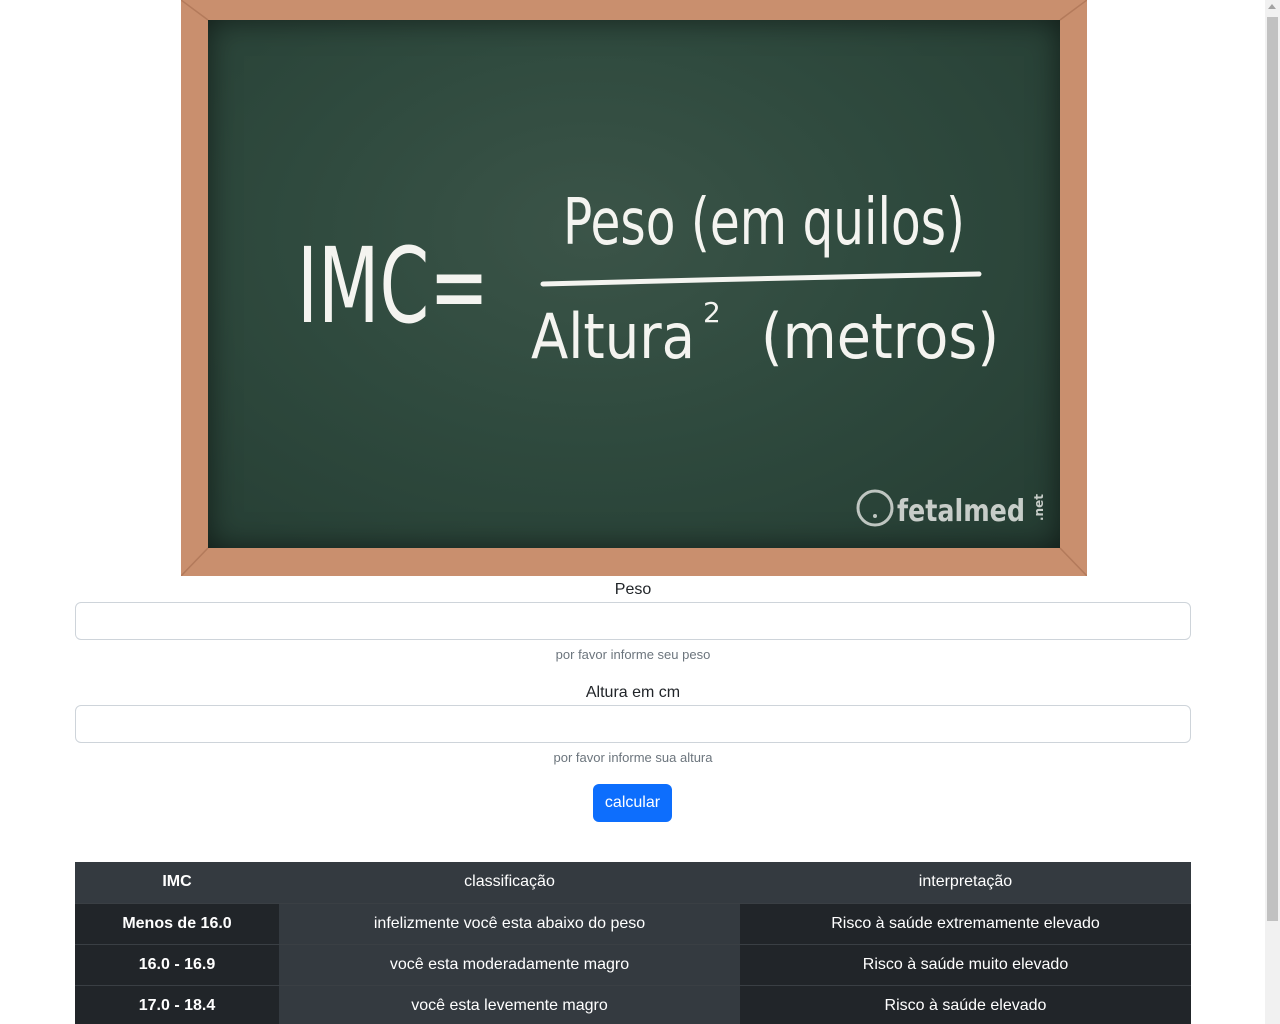  I want to click on peso-help-text: por favor informe seu peso, so click(633, 654).